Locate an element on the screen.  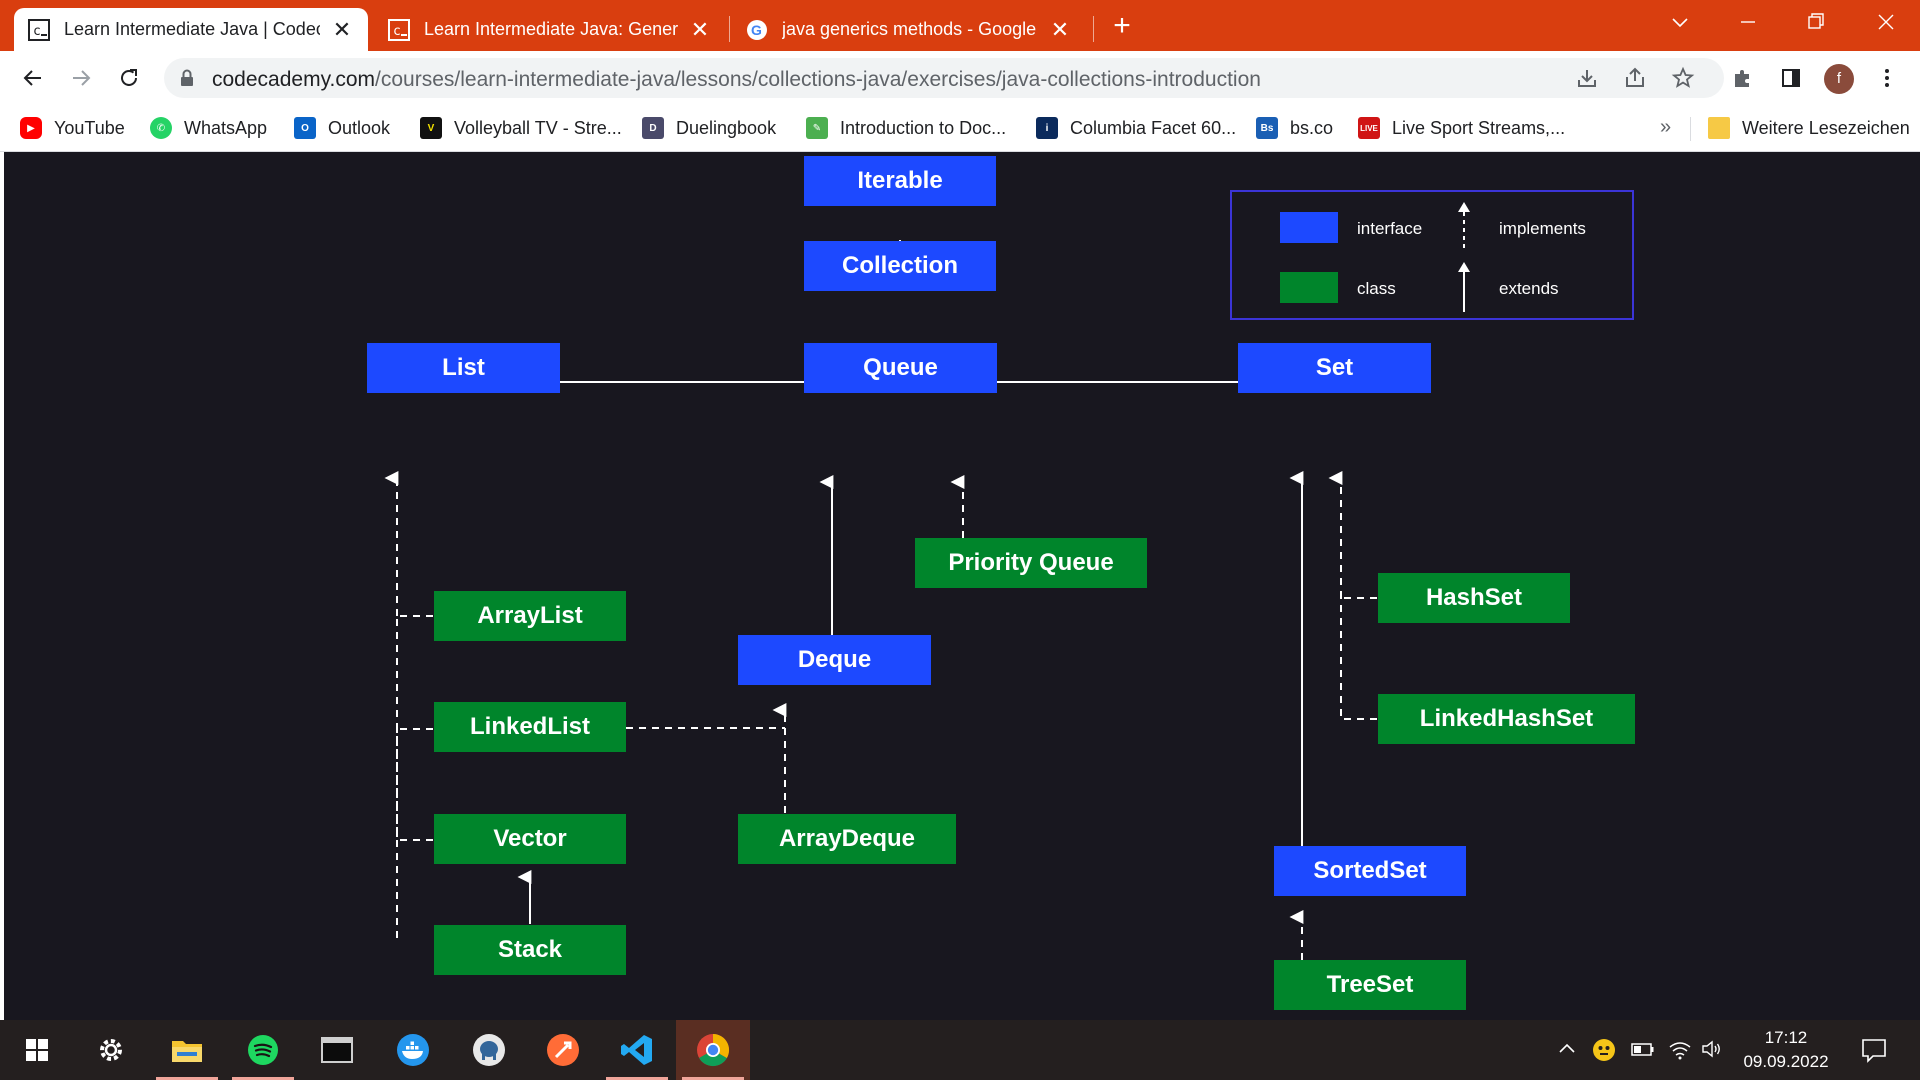
extensions-puzzle-icon is located at coordinates (1743, 78).